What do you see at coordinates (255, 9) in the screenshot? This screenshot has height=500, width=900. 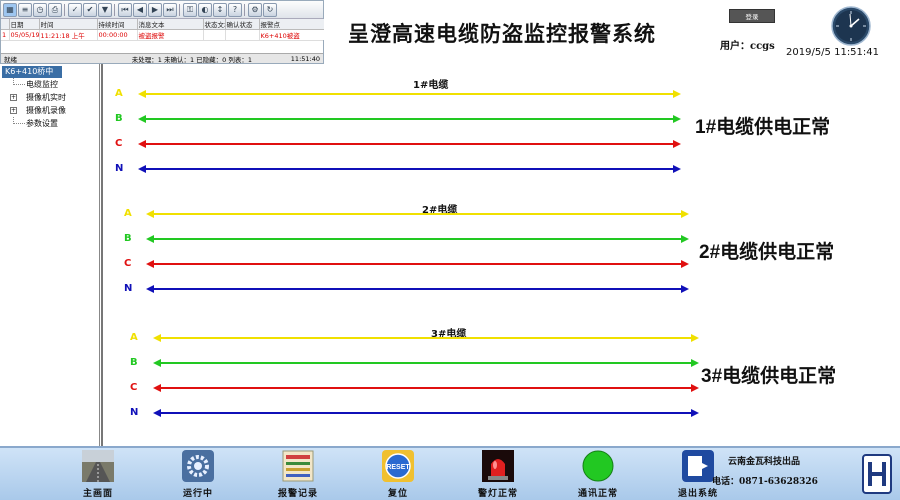 I see `toolbar-settings-icon: ⚙` at bounding box center [255, 9].